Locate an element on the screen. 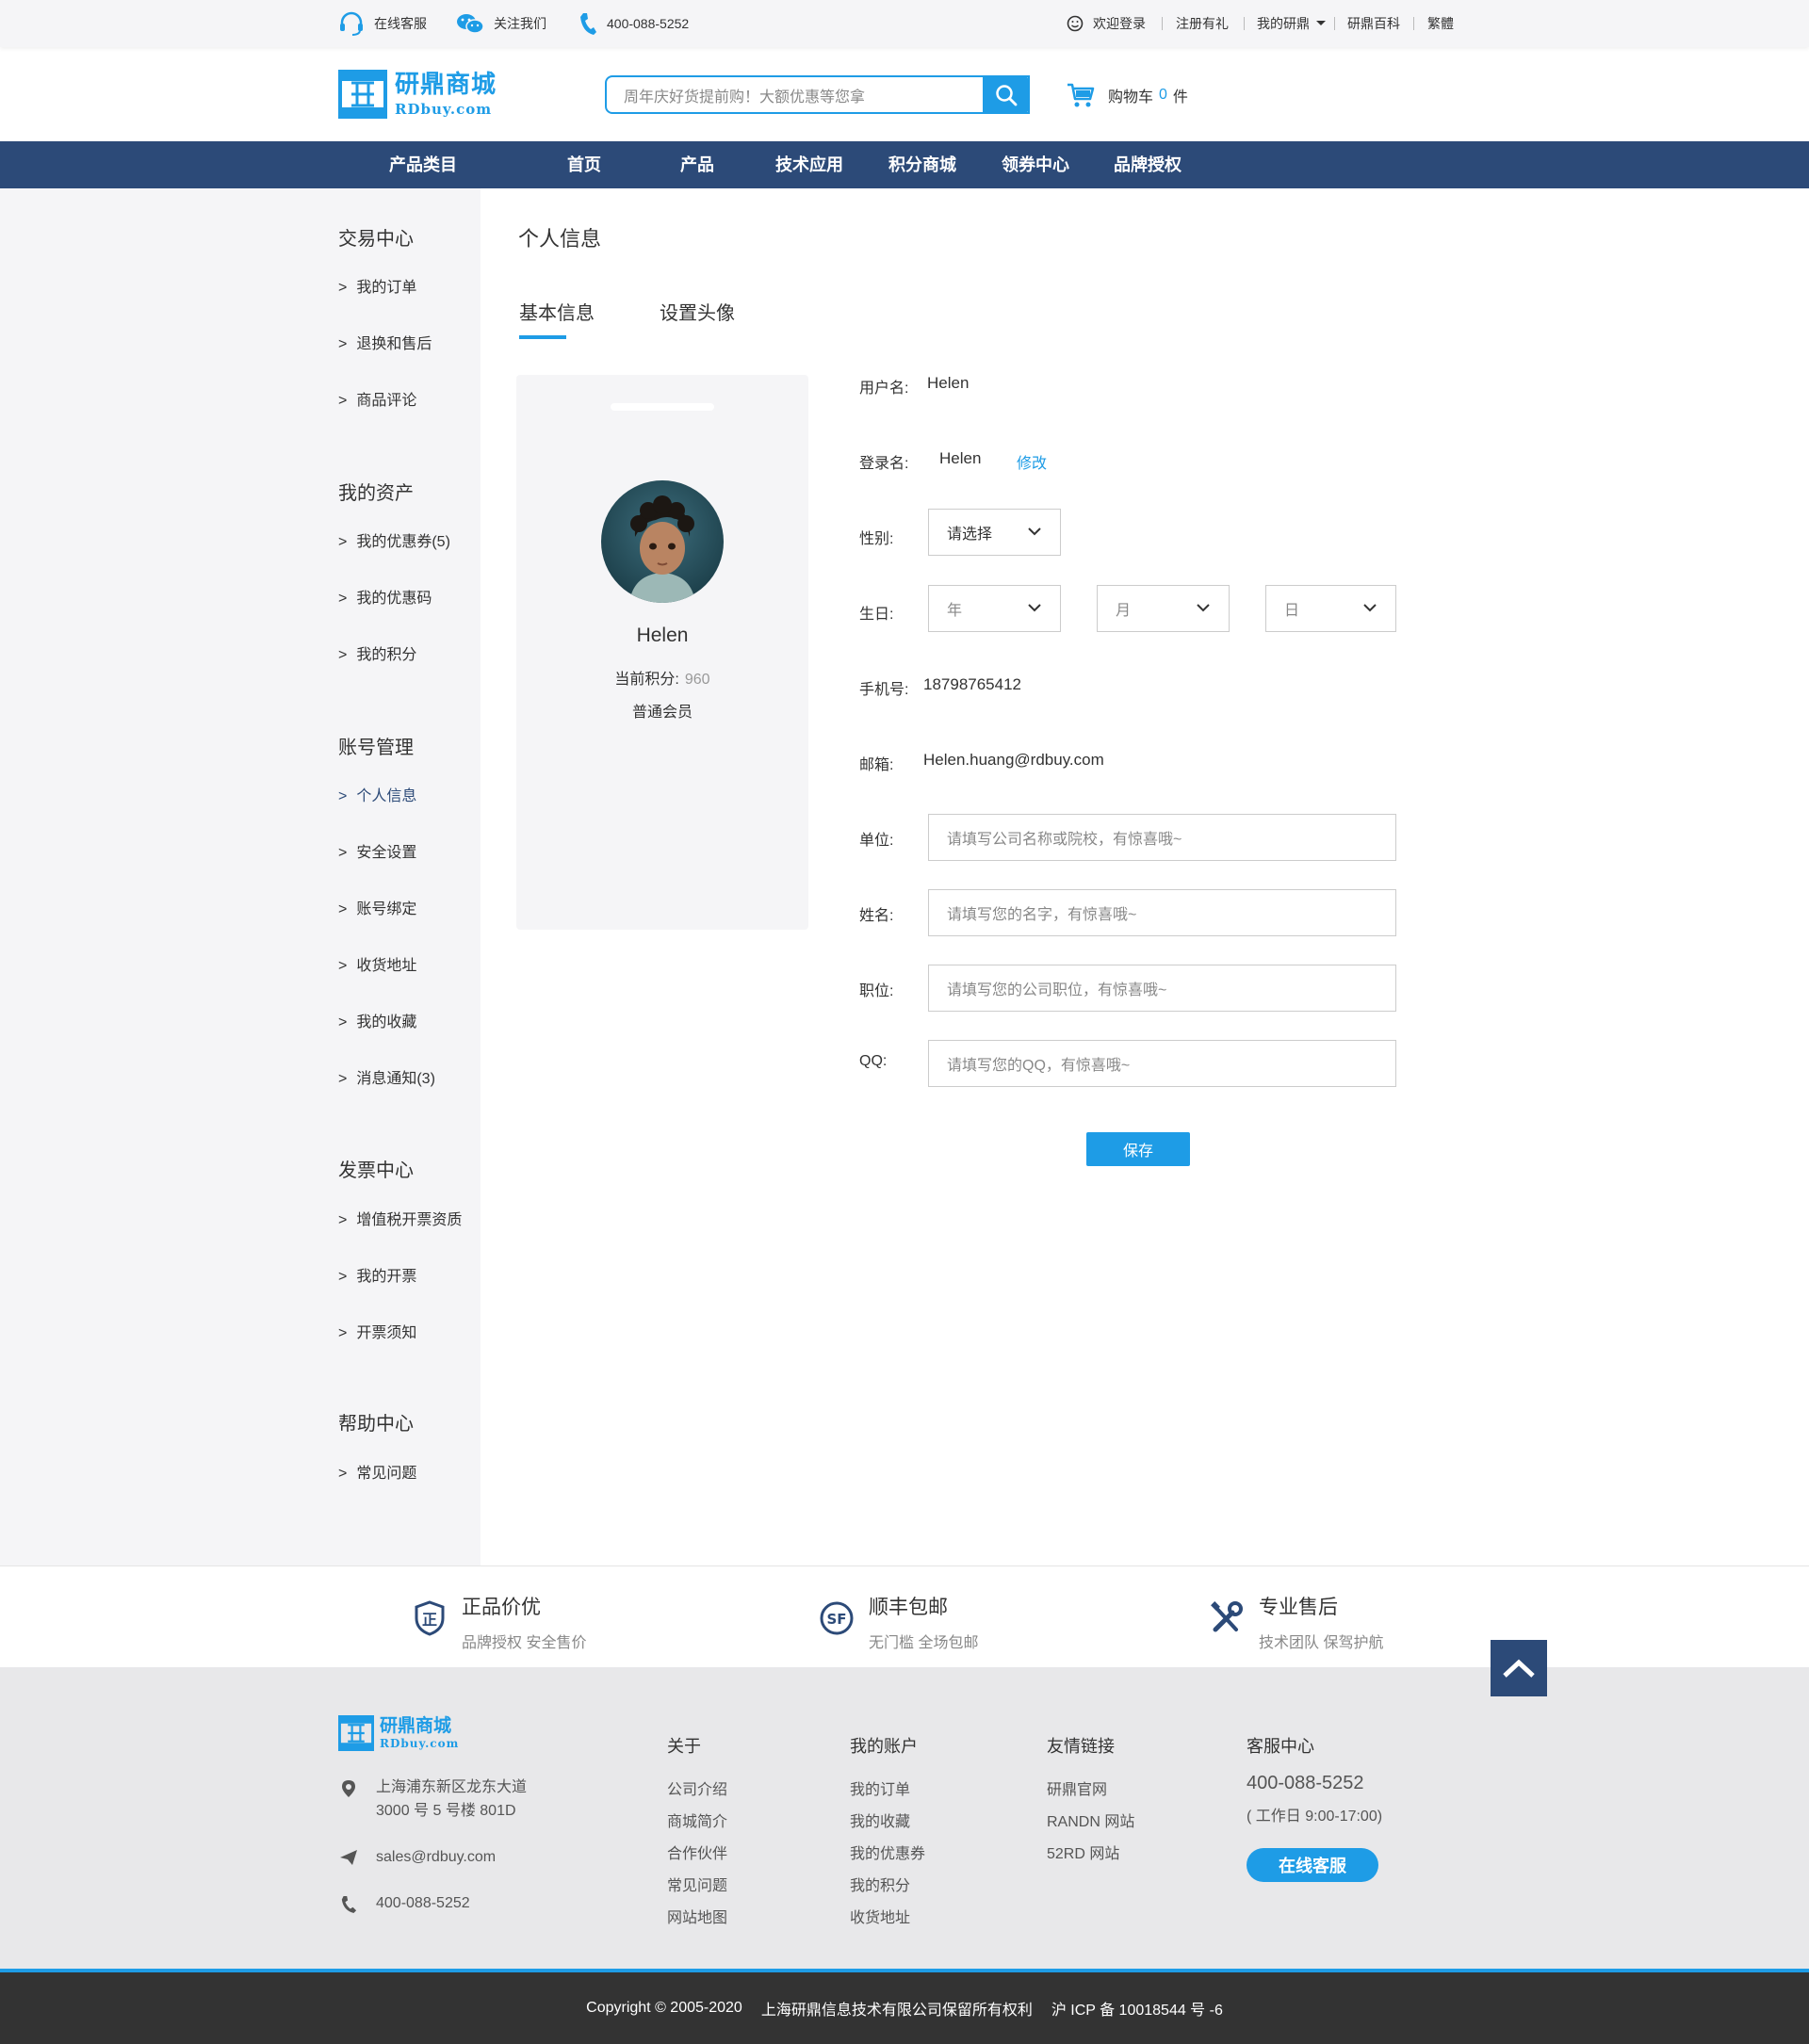 This screenshot has height=2044, width=1809. sidebar-item-favorites: > 我的收藏 is located at coordinates (377, 1020).